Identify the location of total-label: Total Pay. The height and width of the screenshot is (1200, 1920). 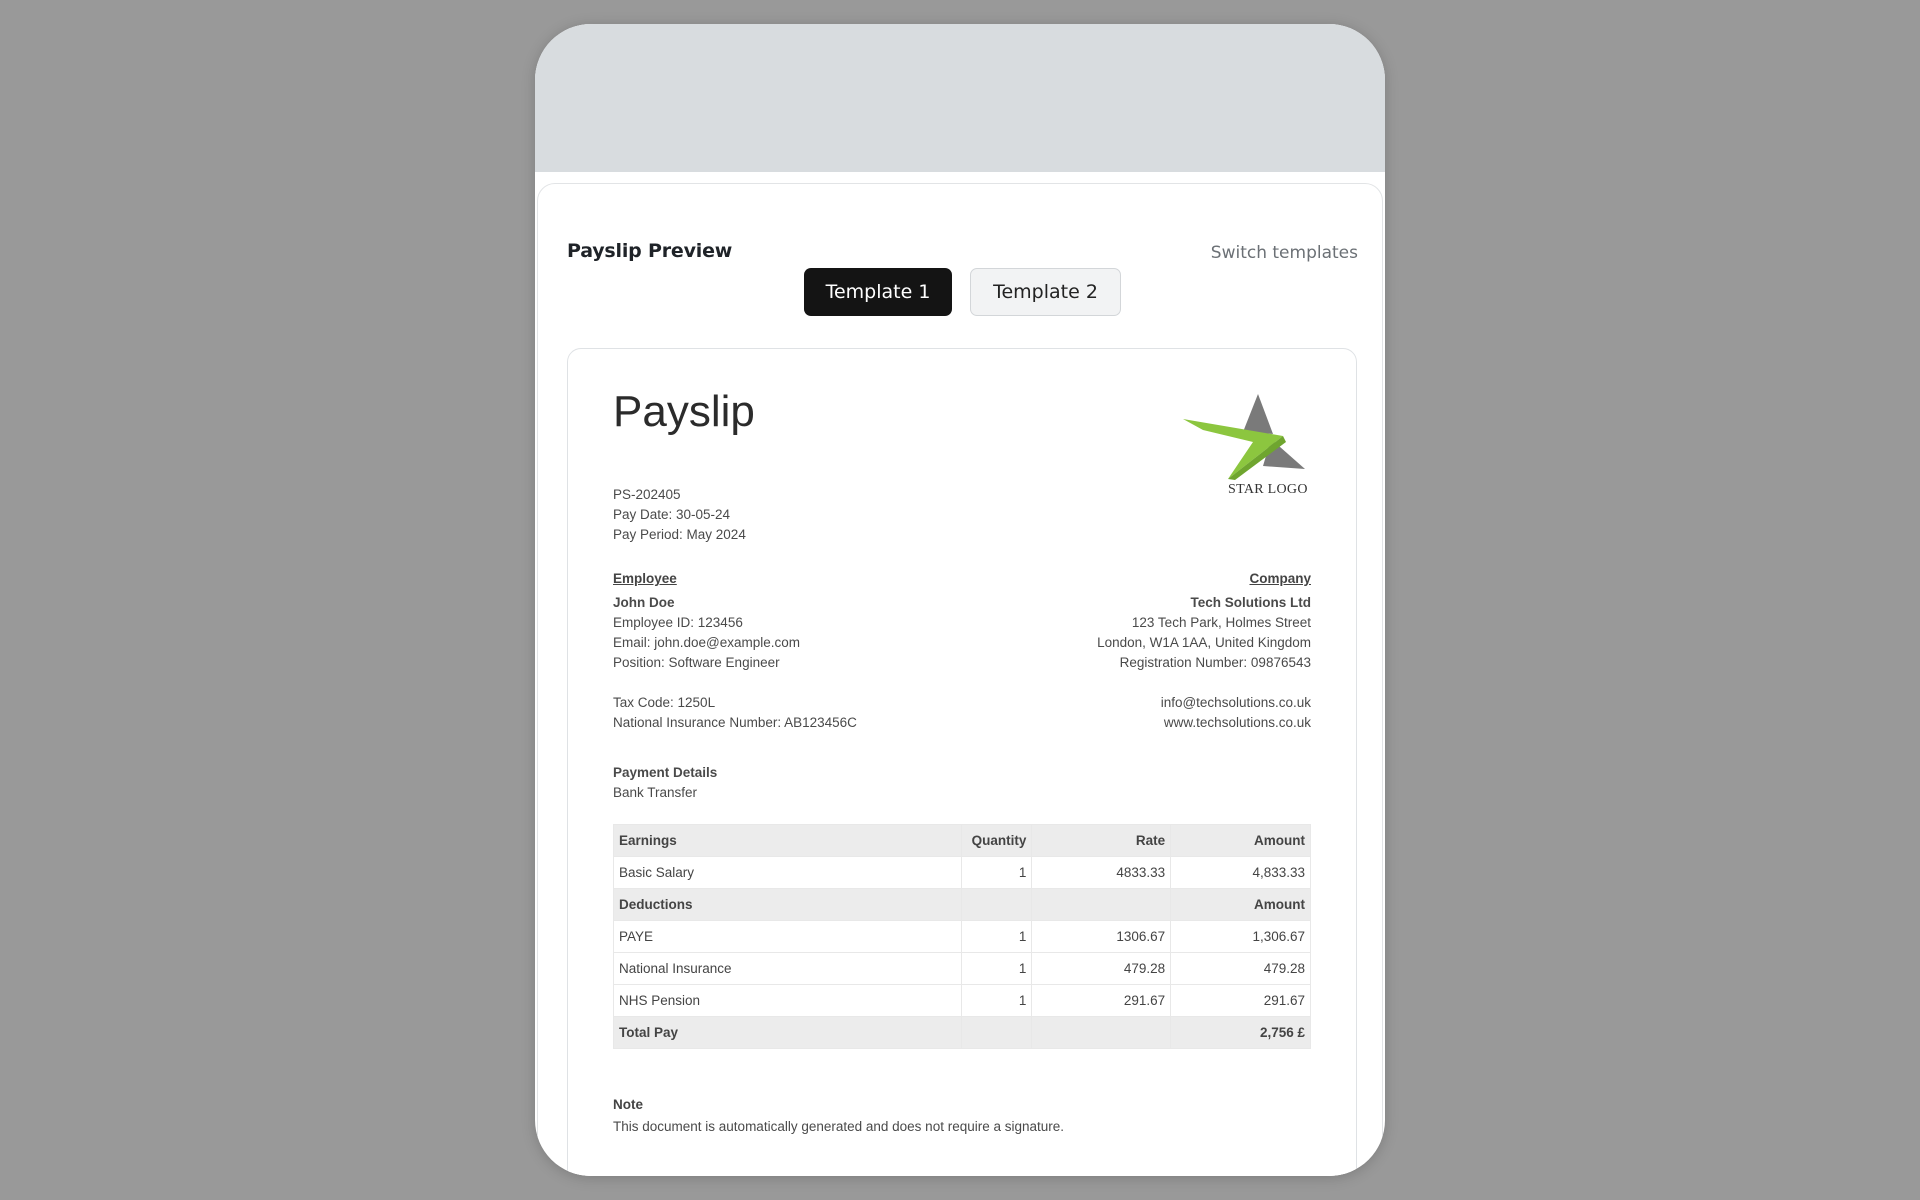
(787, 1032).